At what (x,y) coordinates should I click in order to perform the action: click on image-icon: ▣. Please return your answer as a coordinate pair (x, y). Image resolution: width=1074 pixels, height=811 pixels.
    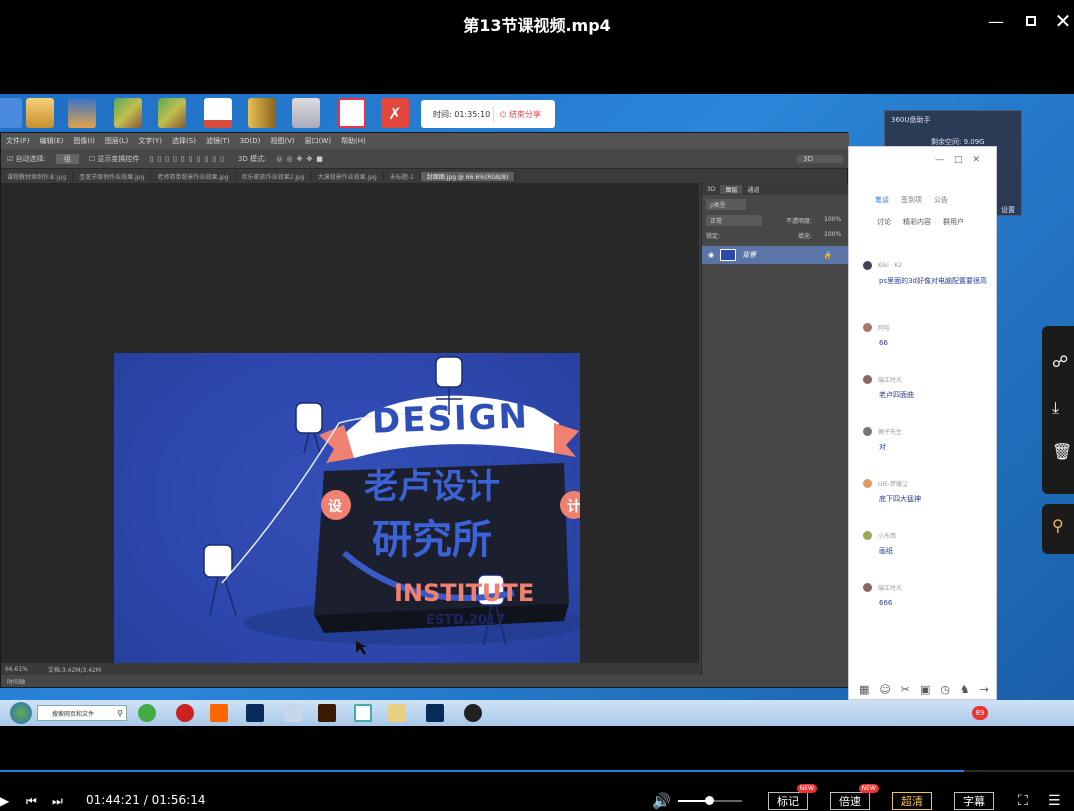
    Looking at the image, I should click on (925, 689).